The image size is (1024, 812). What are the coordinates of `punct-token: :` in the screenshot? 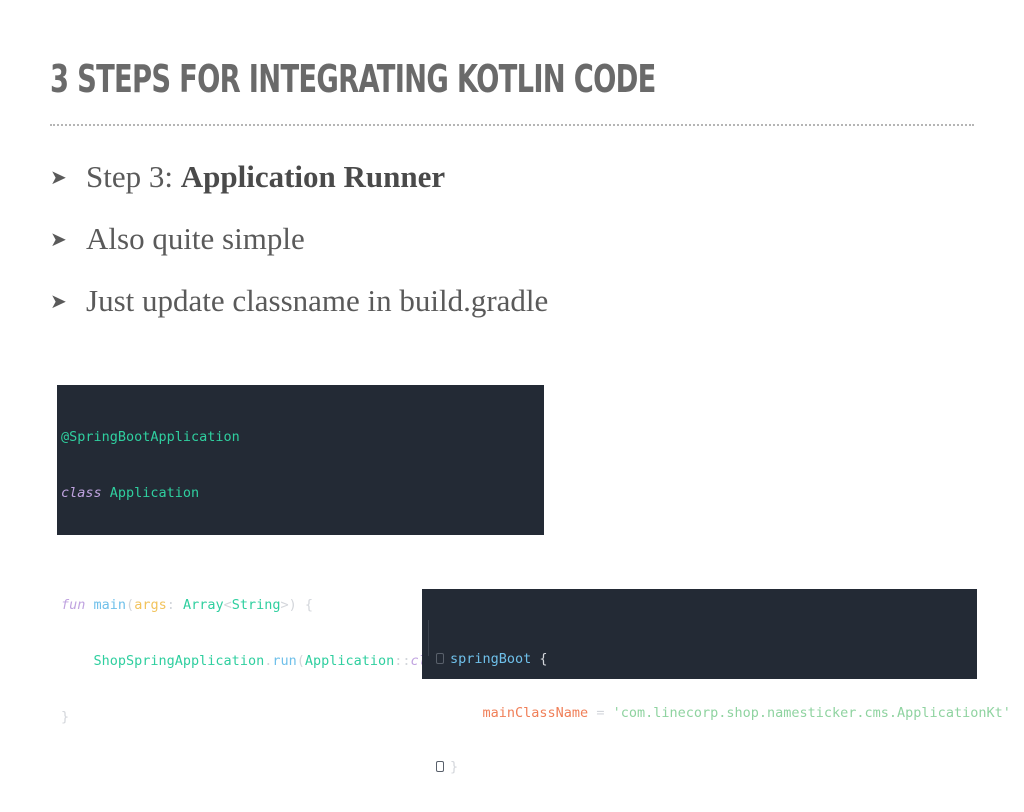 It's located at (174, 605).